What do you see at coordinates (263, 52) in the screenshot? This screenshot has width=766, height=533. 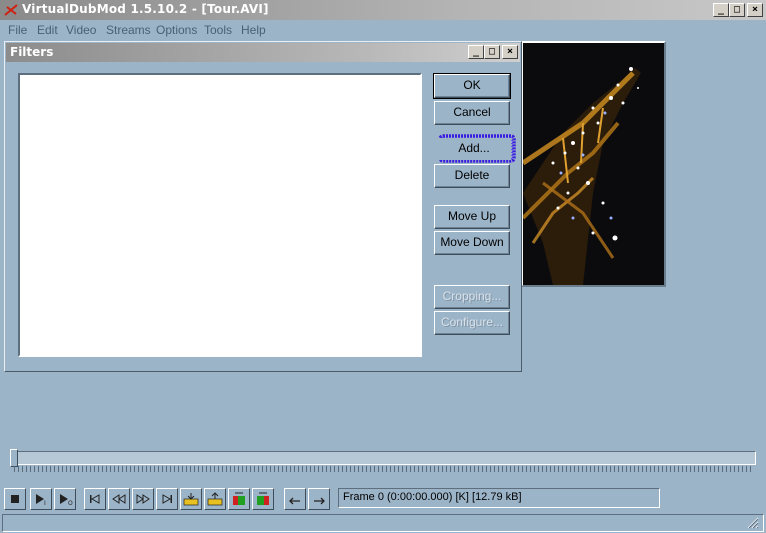 I see `dialog-title-bar: Filters _ □ ×` at bounding box center [263, 52].